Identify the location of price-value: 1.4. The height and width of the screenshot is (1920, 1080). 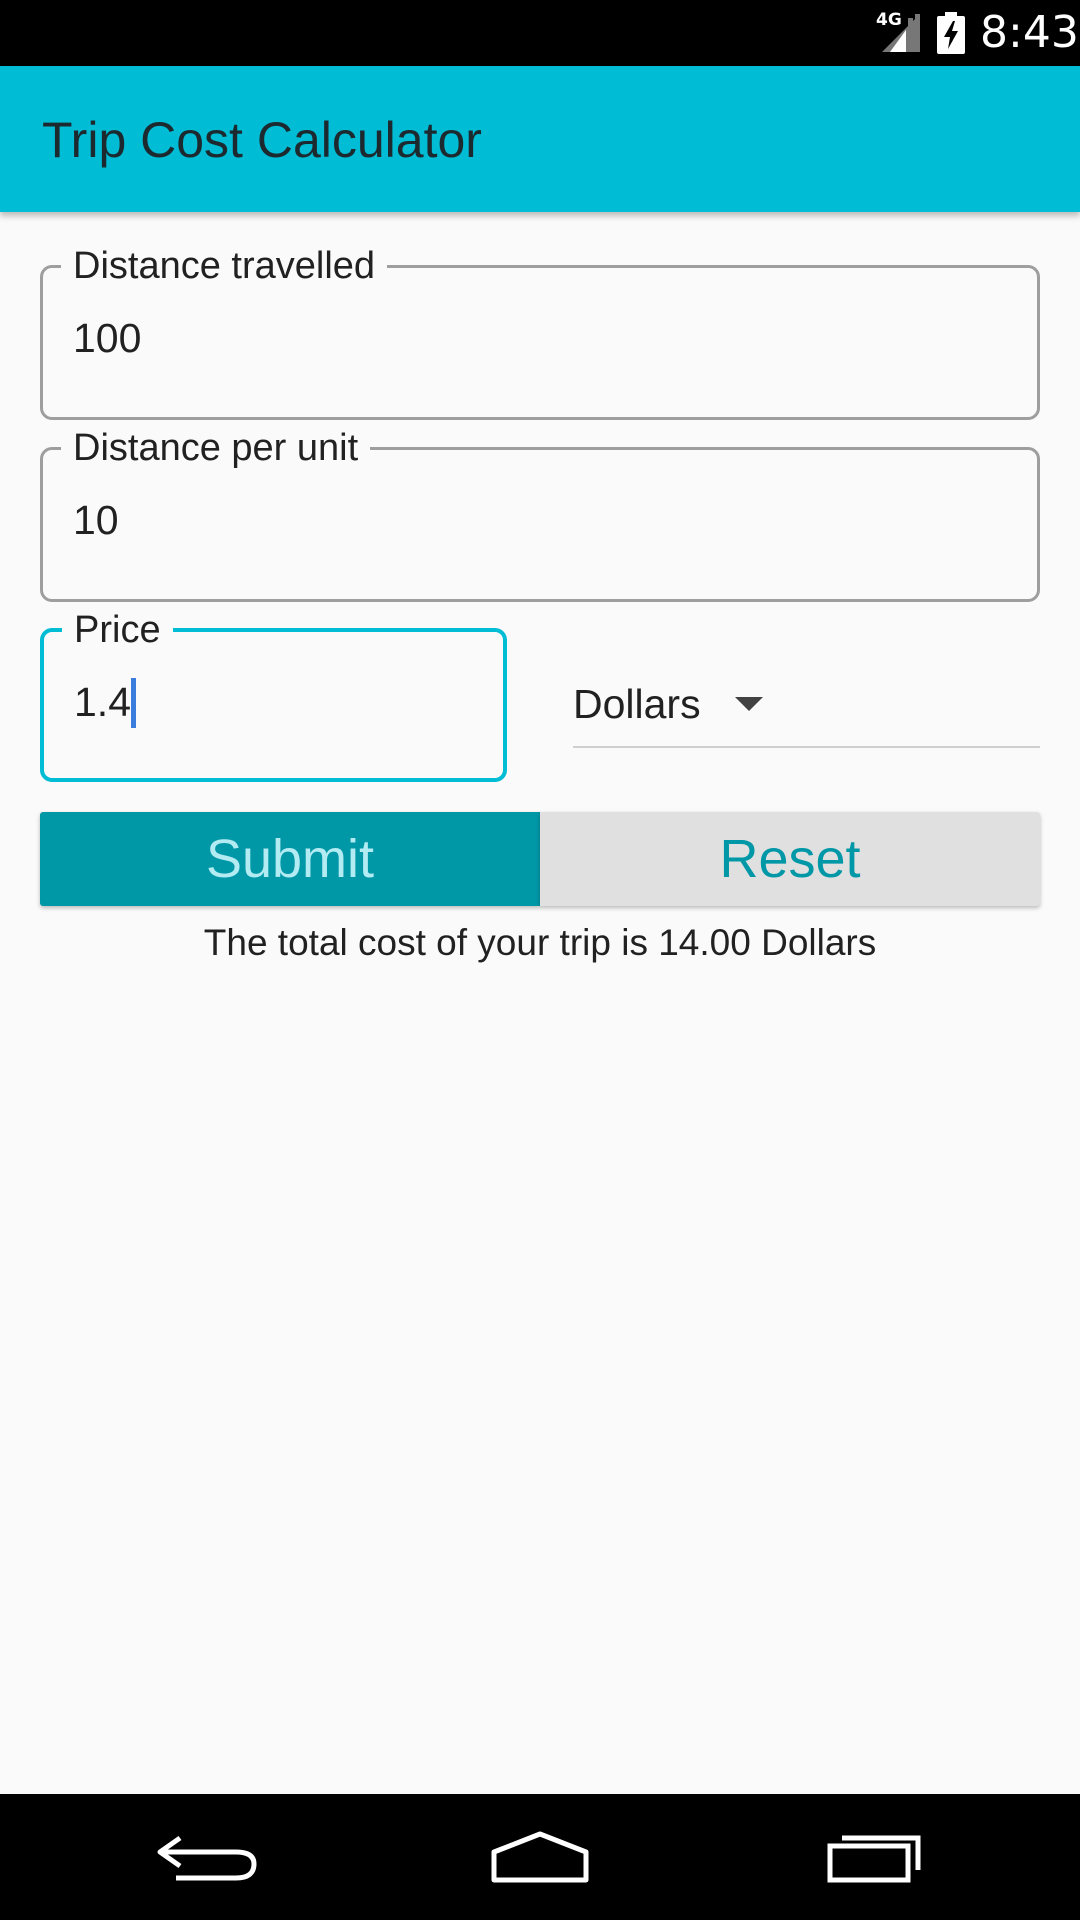
(102, 702).